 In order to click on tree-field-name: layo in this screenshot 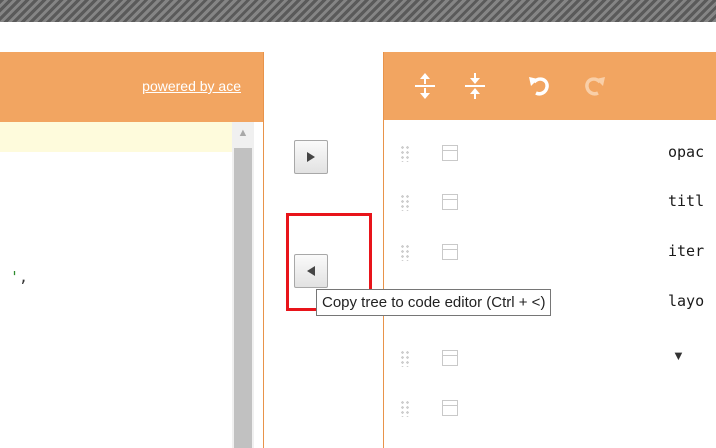, I will do `click(686, 301)`.